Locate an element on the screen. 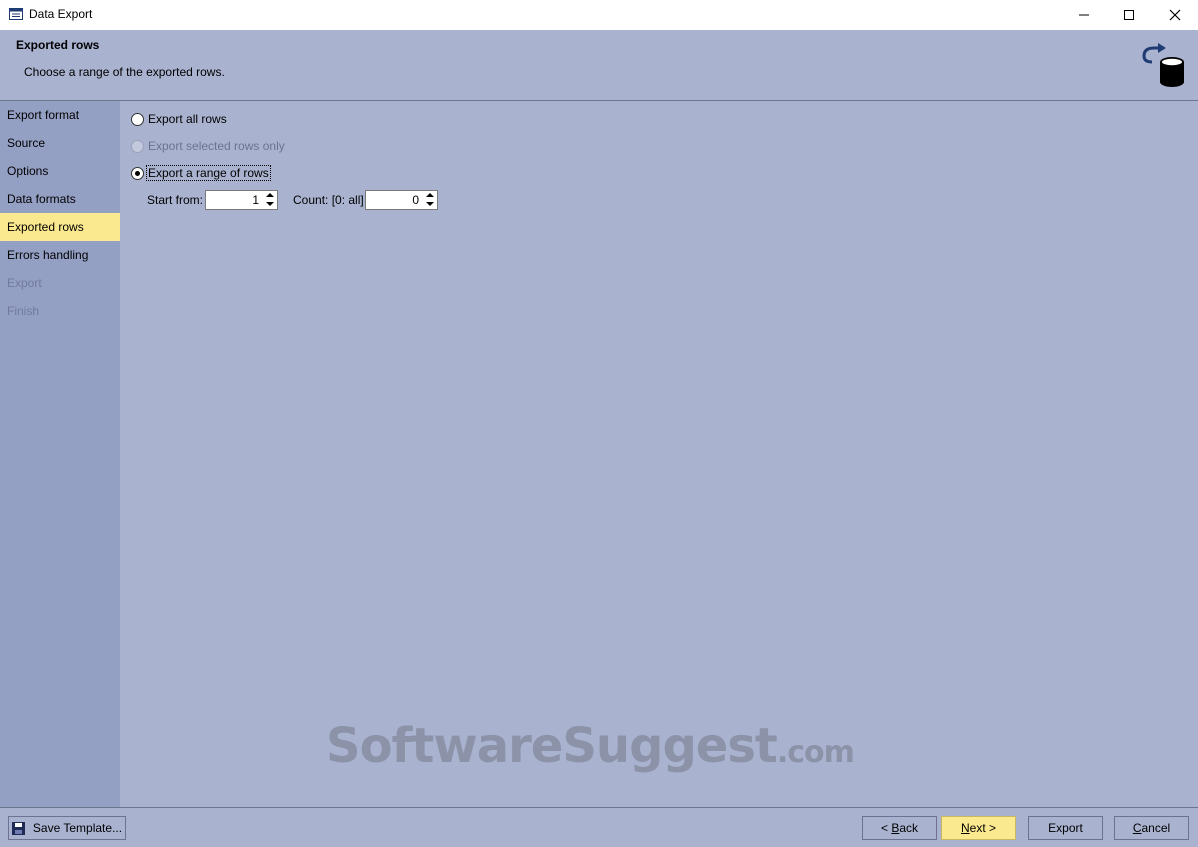  title-bar: Data Export is located at coordinates (599, 15).